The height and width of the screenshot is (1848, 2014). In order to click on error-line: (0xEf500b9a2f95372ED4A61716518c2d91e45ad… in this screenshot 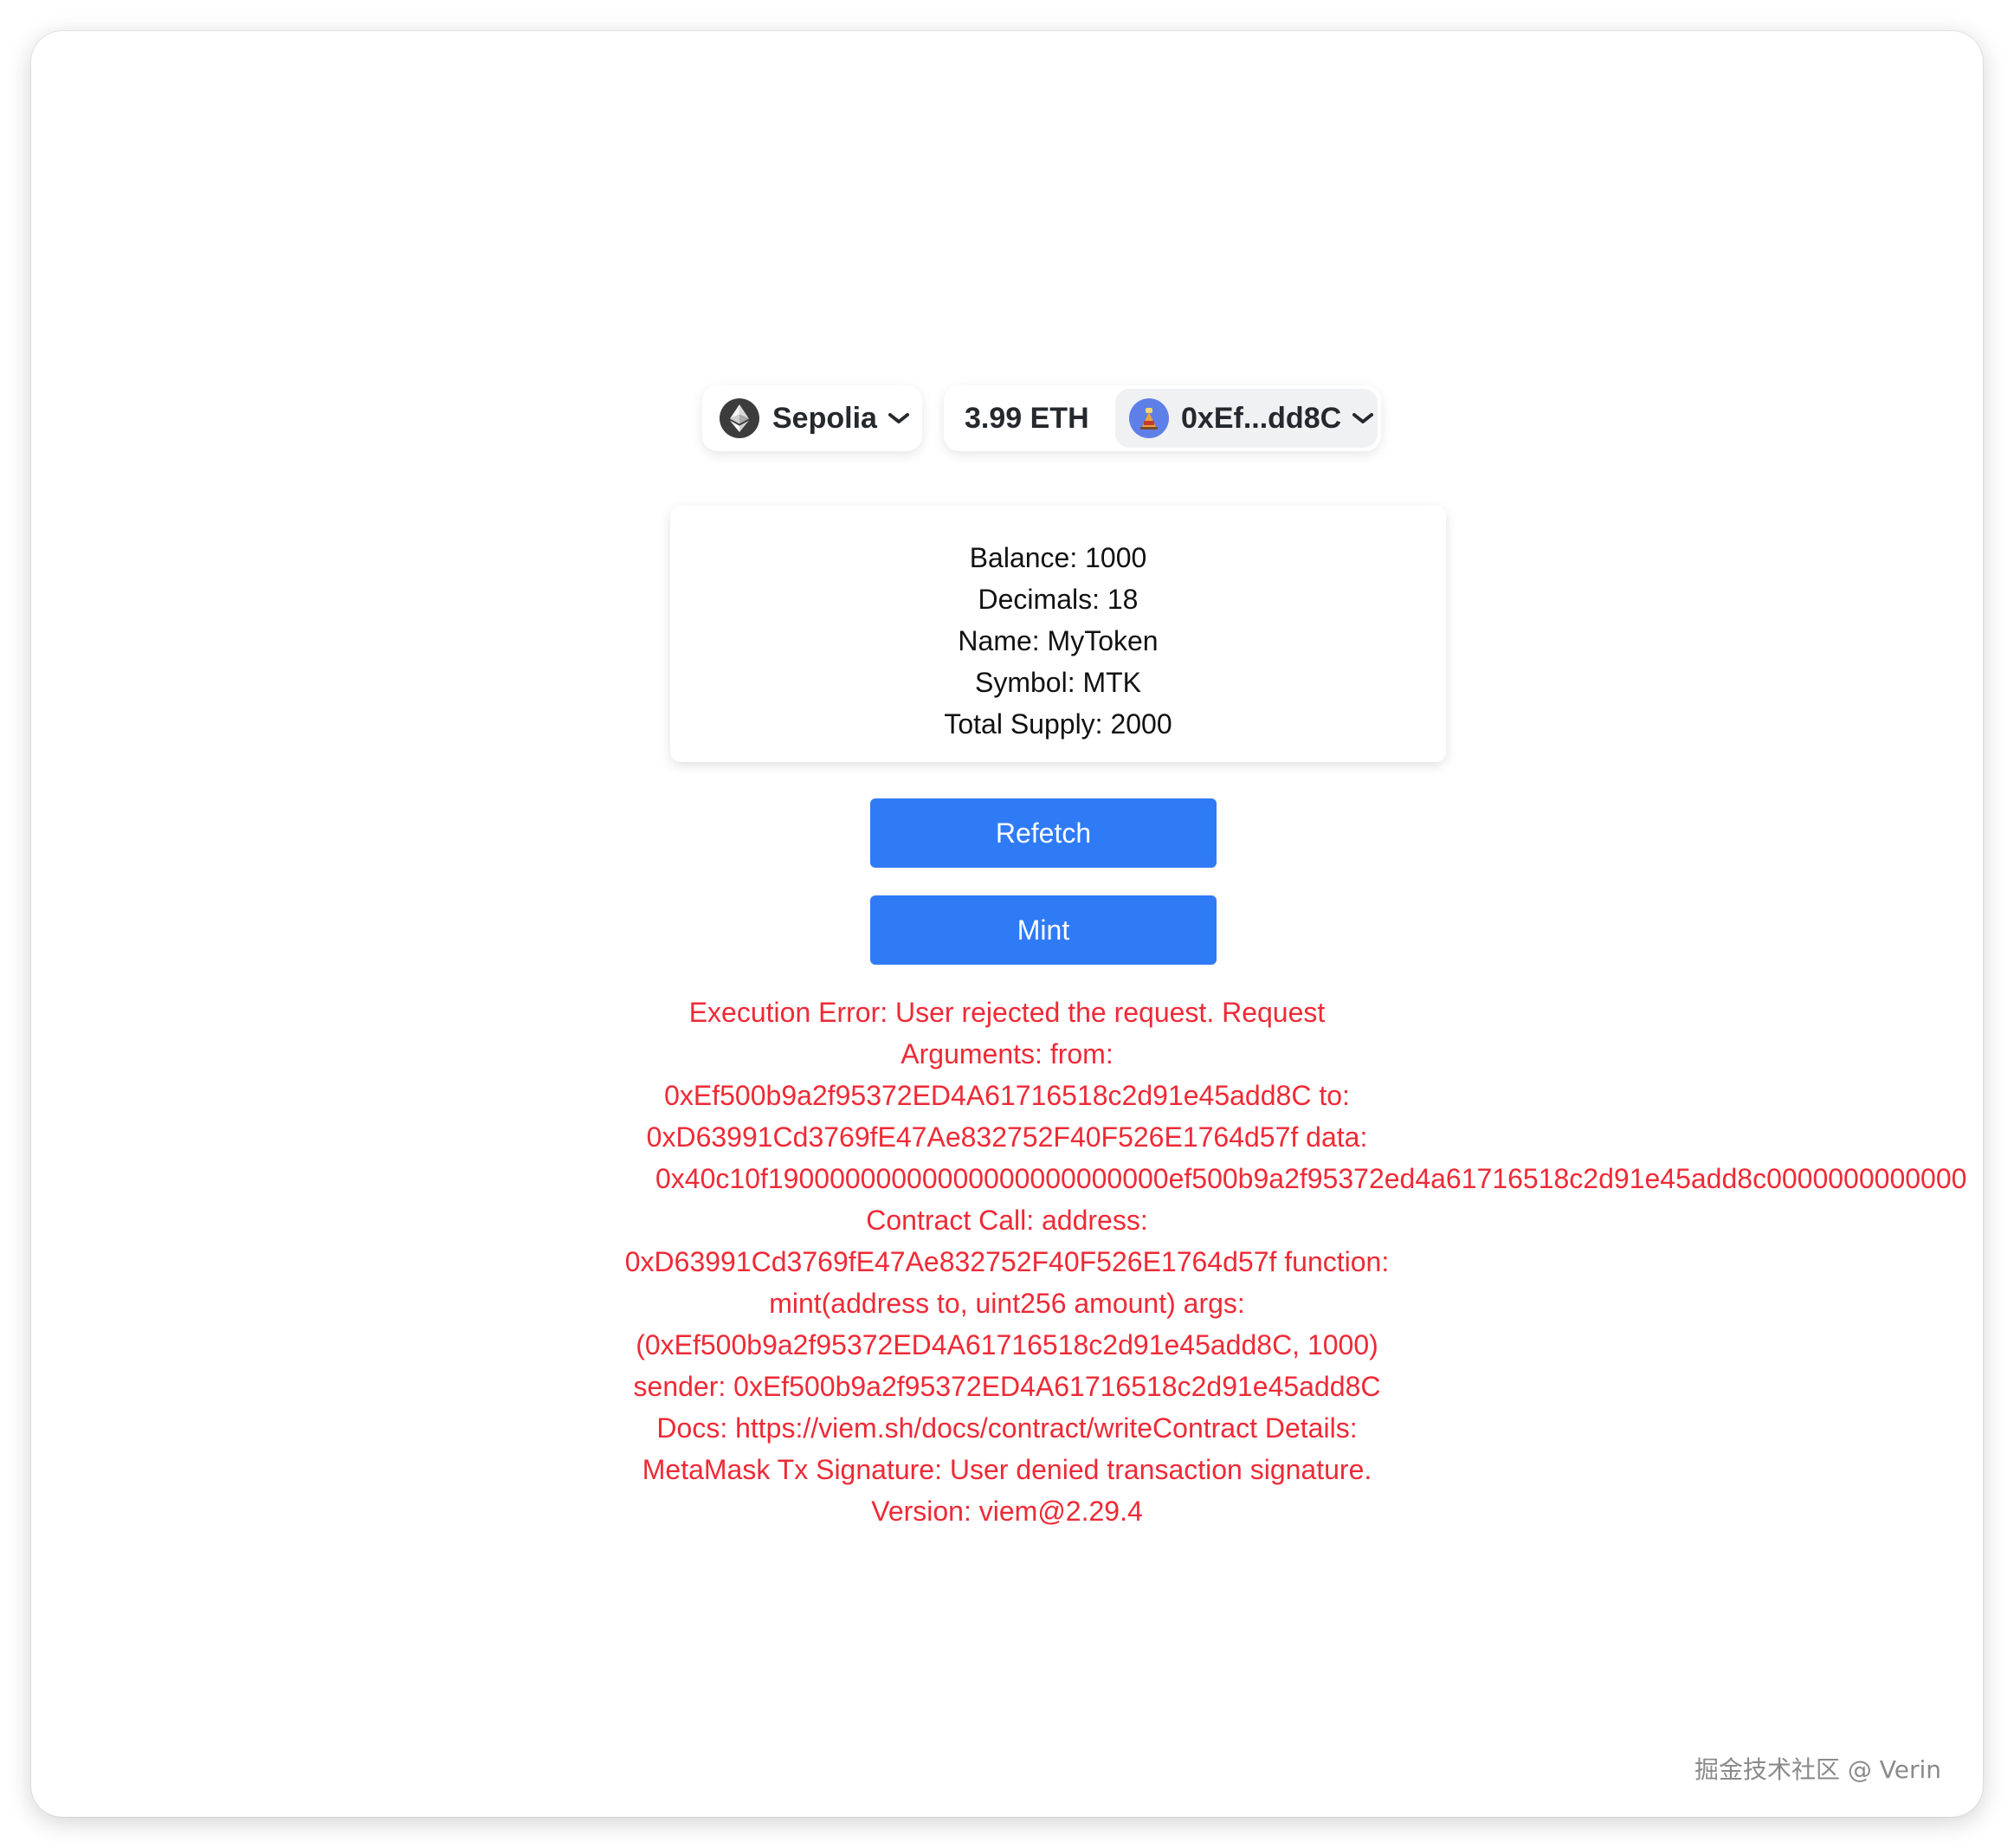, I will do `click(1007, 1344)`.